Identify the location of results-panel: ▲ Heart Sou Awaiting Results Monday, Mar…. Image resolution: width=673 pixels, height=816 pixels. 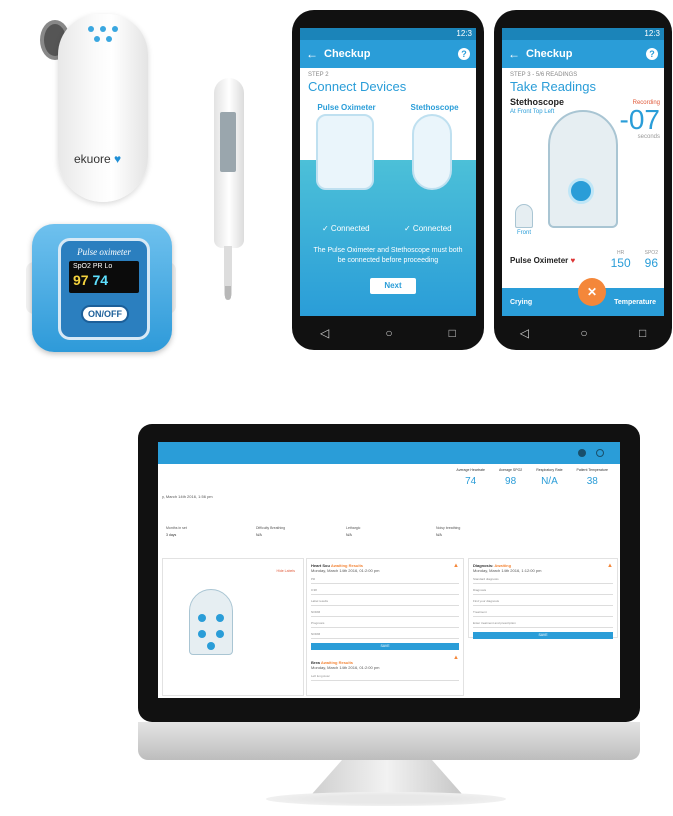
(385, 627).